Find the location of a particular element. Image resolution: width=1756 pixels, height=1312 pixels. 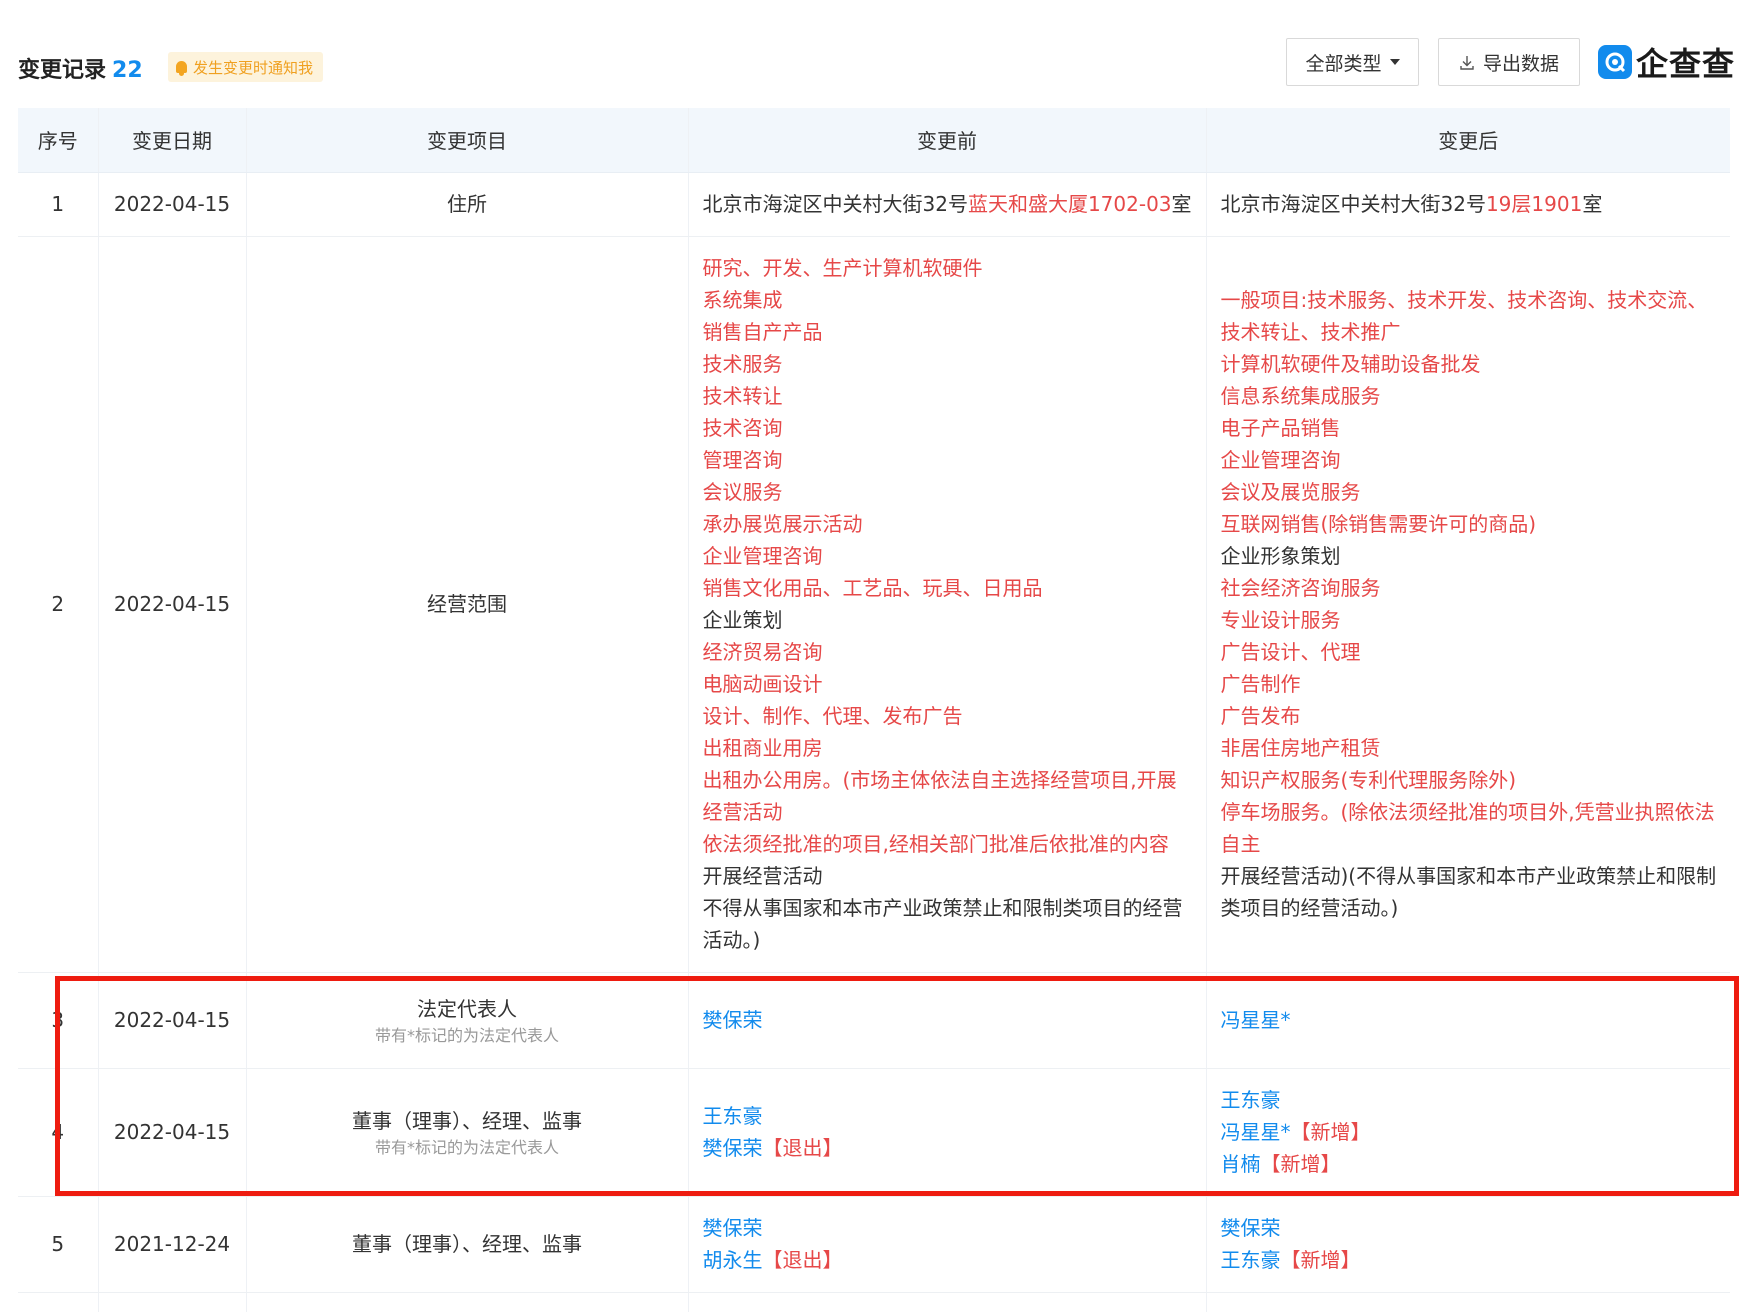

scope-item: 不得从事国家和本市产业政策禁止和限制类项目的经营活动。) is located at coordinates (942, 924).